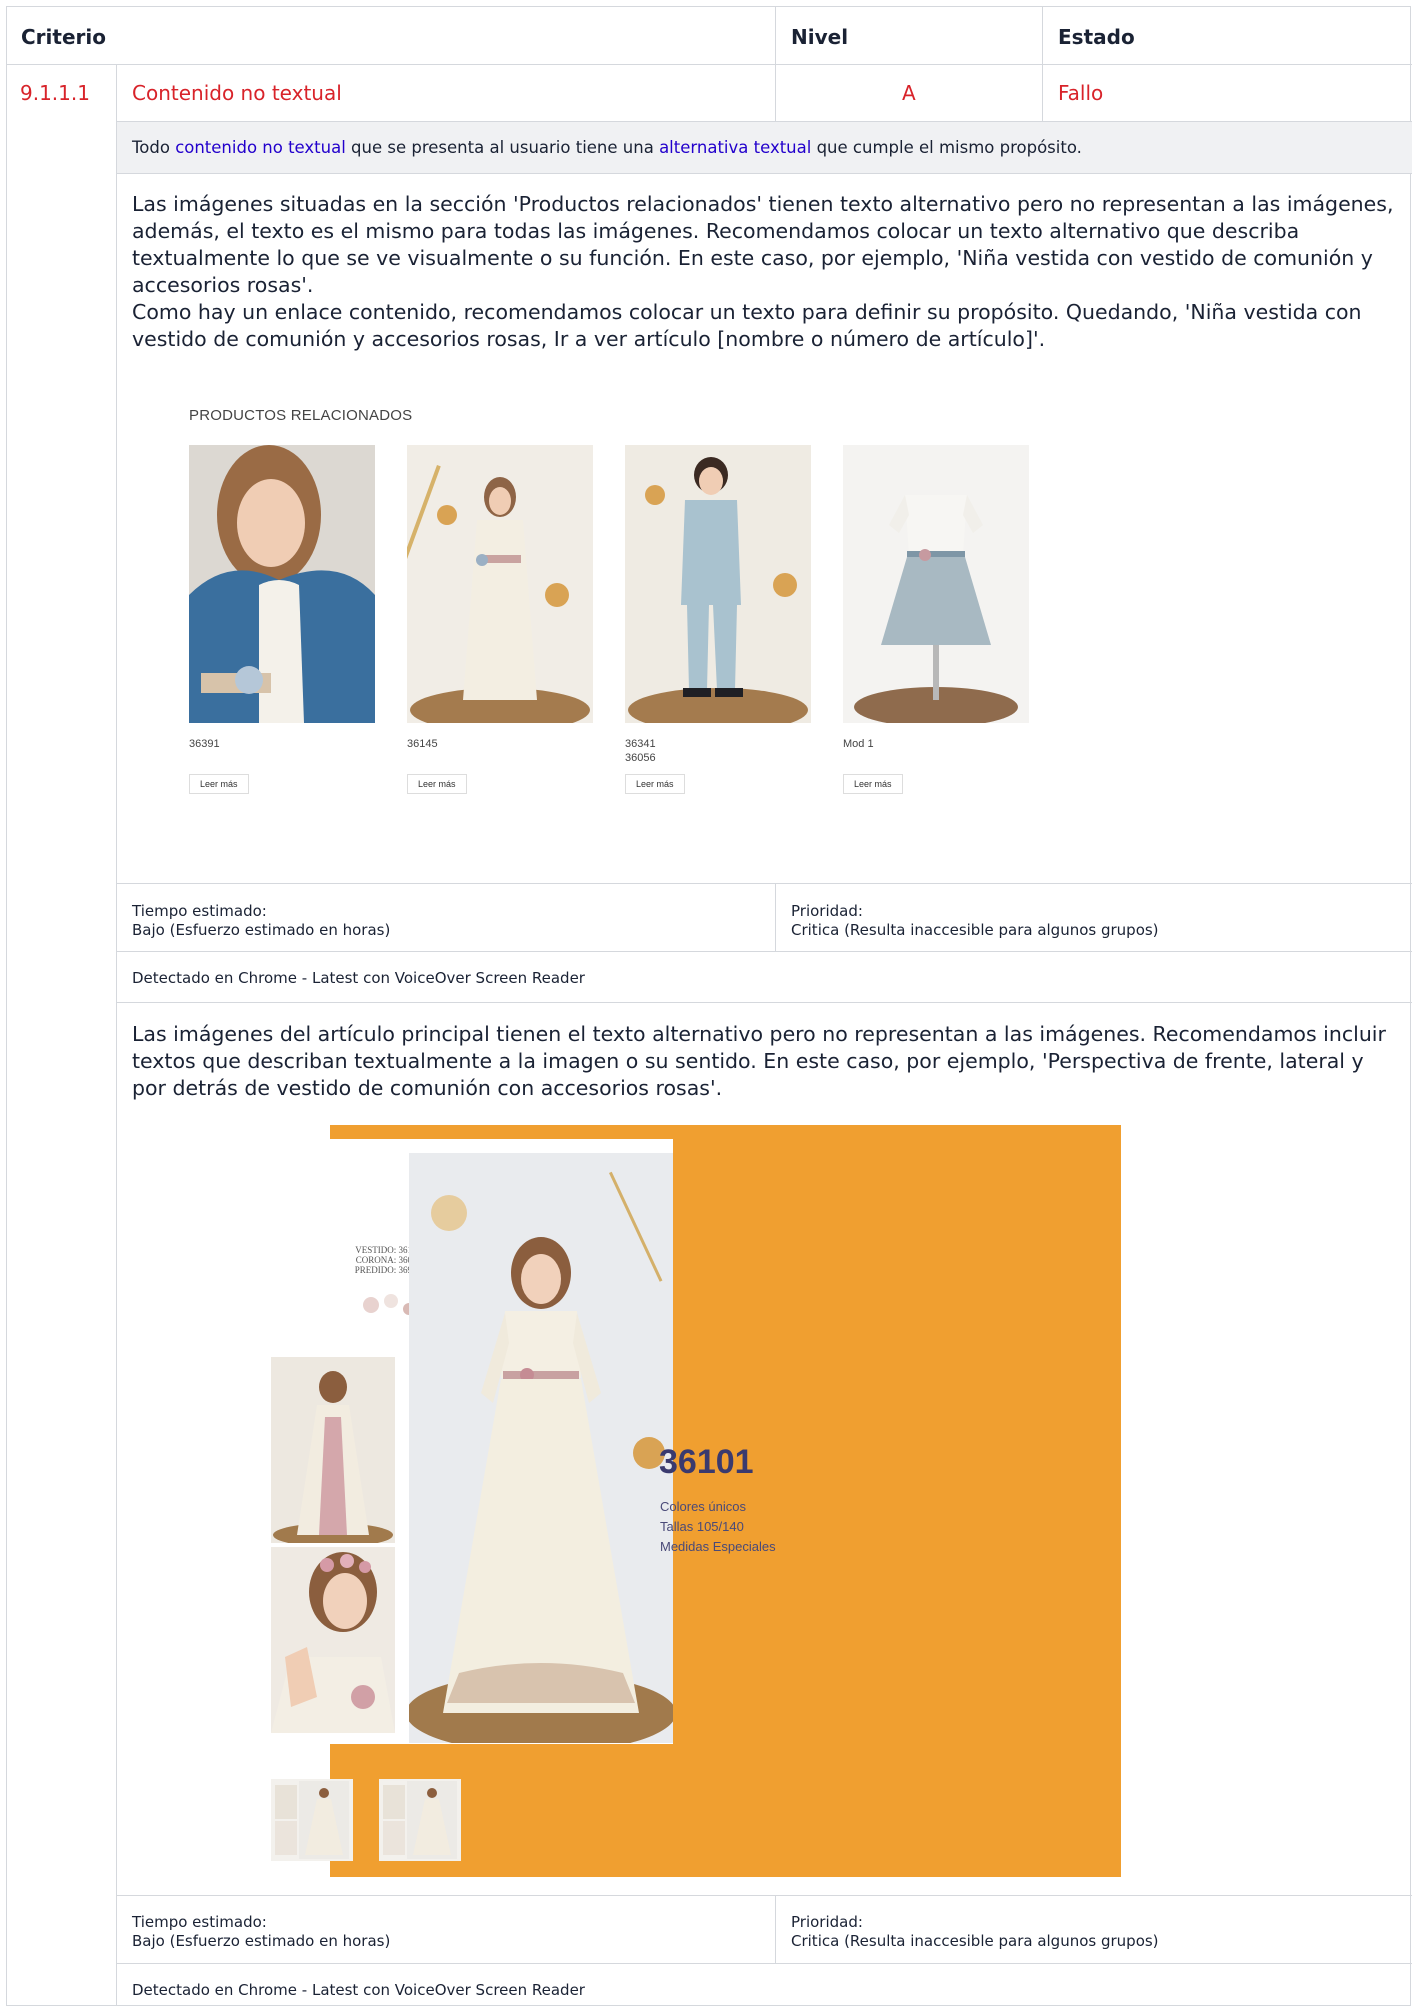 The height and width of the screenshot is (2006, 1415). Describe the element at coordinates (541, 1453) in the screenshot. I see `main-product-image` at that location.